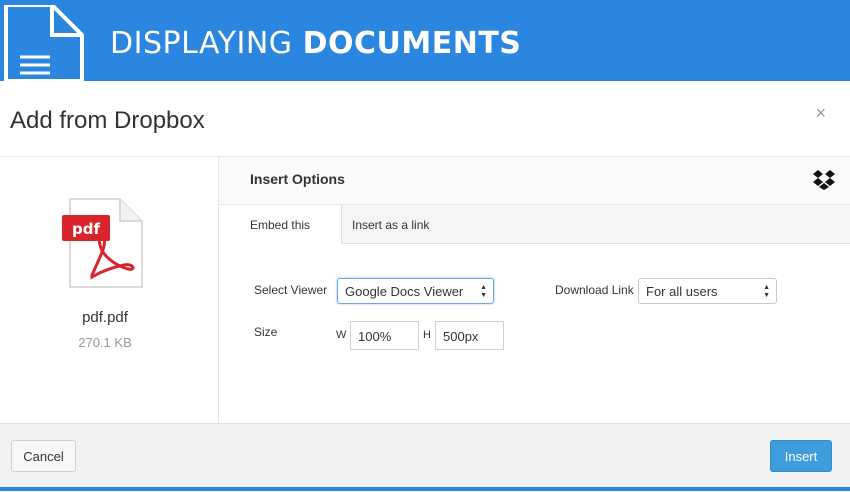 The width and height of the screenshot is (850, 492). What do you see at coordinates (266, 332) in the screenshot?
I see `size-label: Size` at bounding box center [266, 332].